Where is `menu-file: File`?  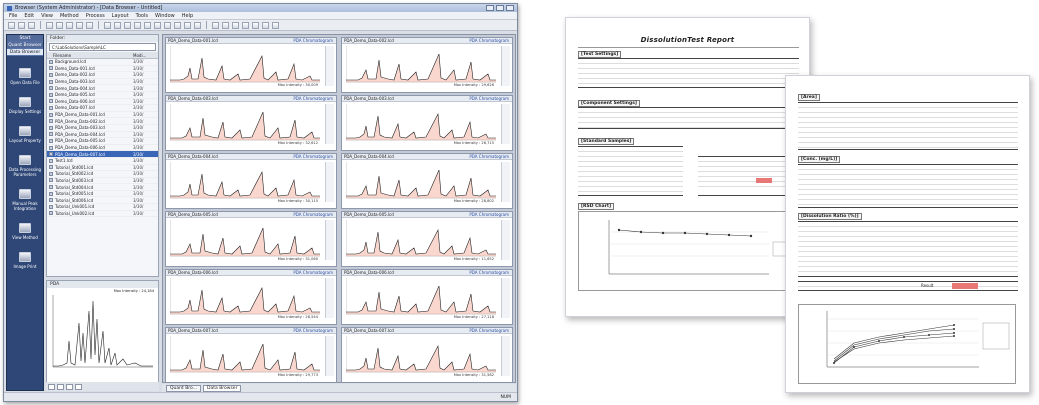 menu-file: File is located at coordinates (13, 16).